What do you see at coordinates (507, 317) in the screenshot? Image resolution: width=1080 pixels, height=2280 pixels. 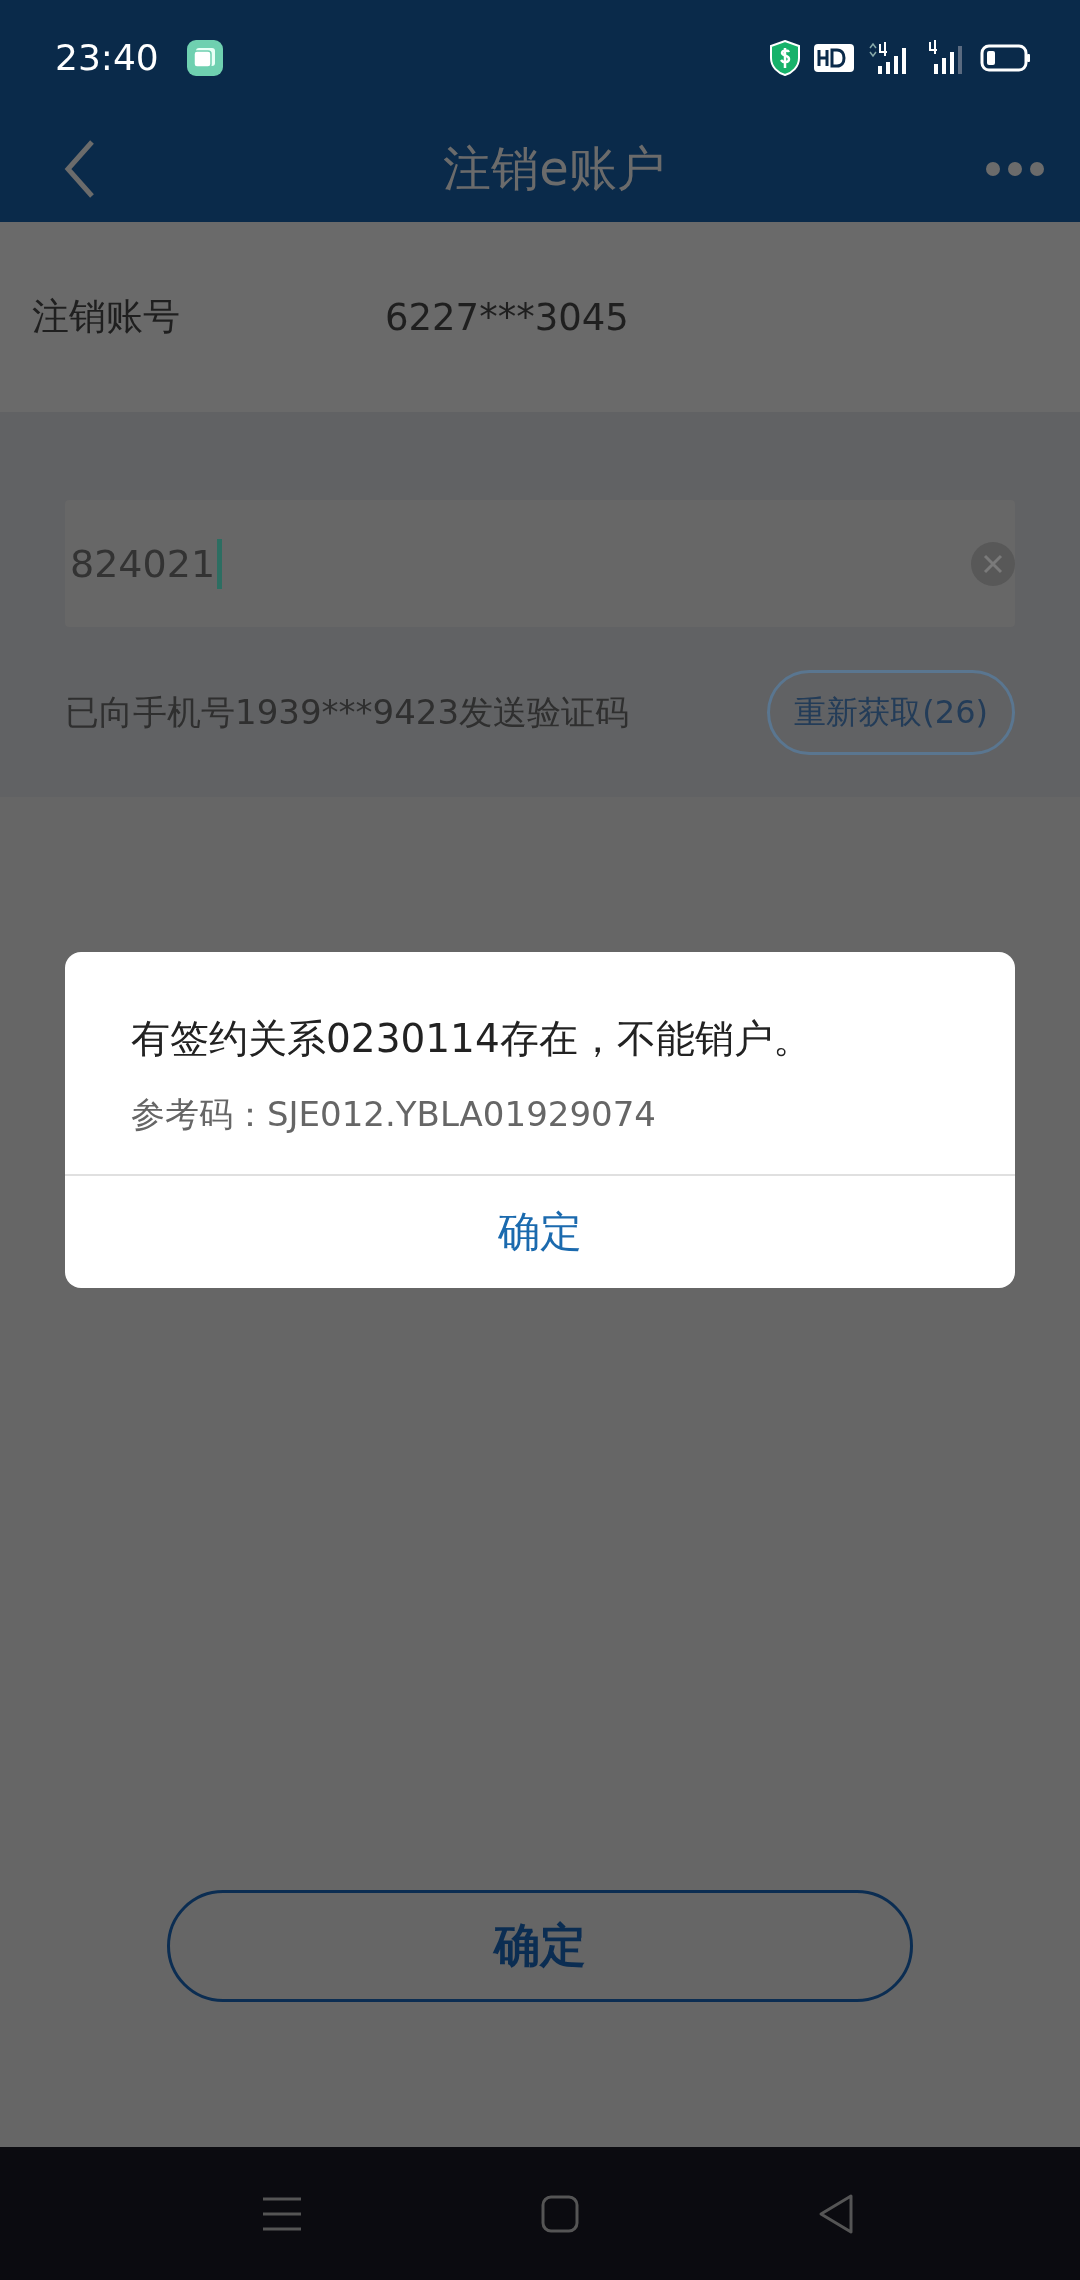 I see `account-number: 6227***3045` at bounding box center [507, 317].